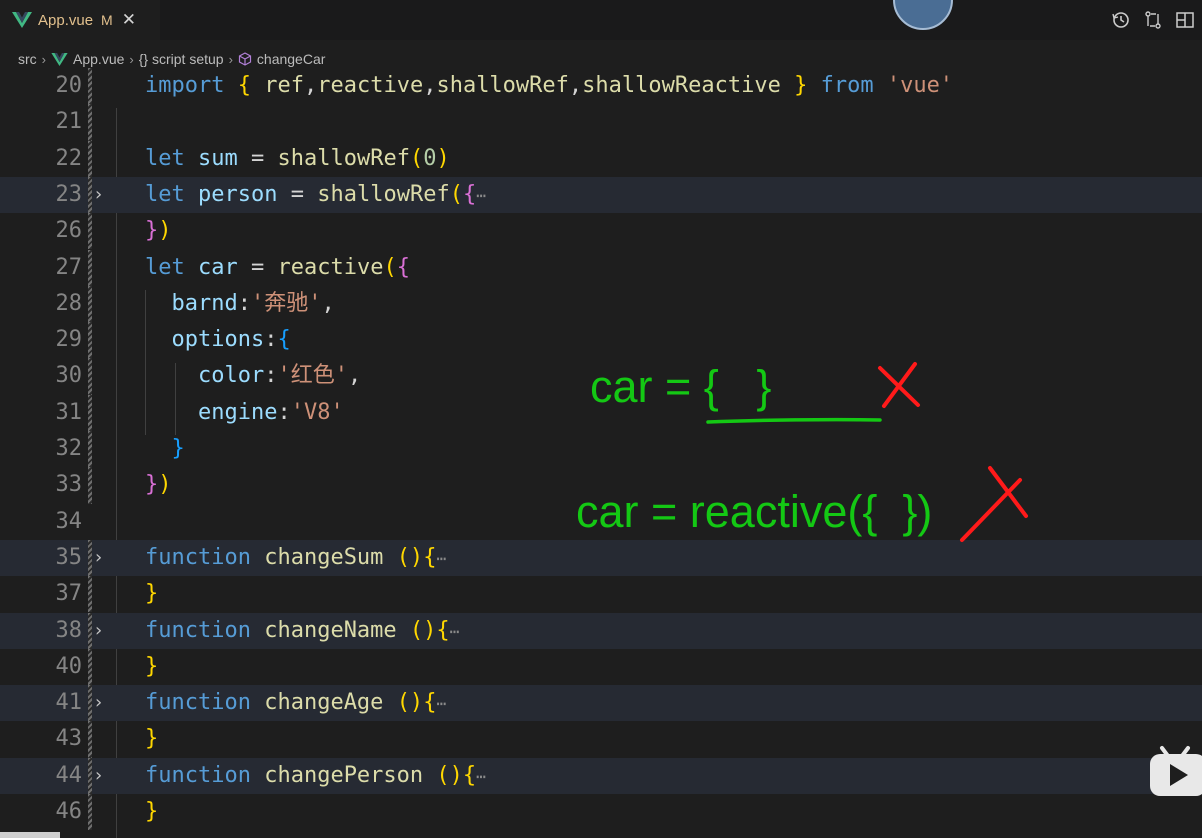  What do you see at coordinates (185, 85) in the screenshot?
I see `token: import` at bounding box center [185, 85].